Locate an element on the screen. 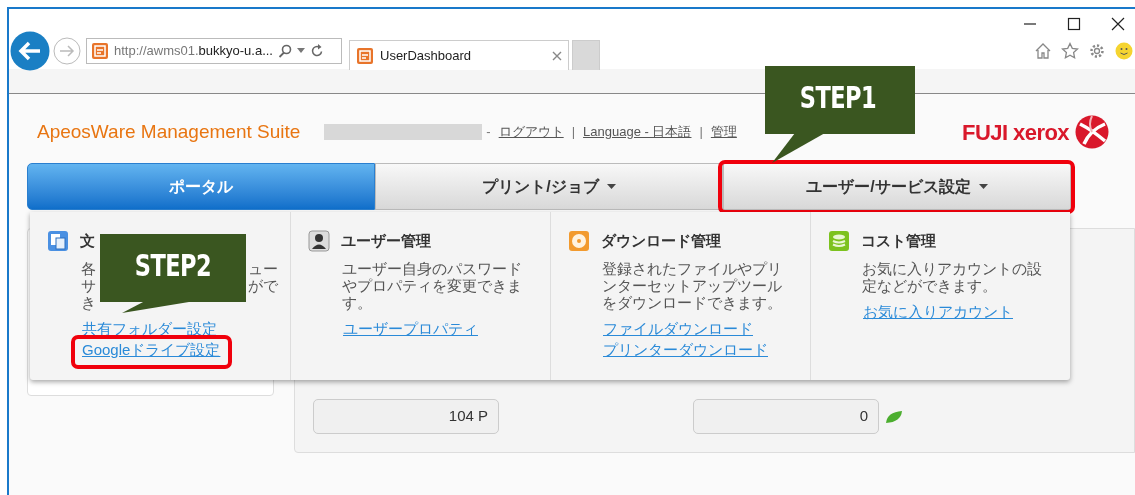  description-text: お気に入りアカウントの設 is located at coordinates (952, 268).